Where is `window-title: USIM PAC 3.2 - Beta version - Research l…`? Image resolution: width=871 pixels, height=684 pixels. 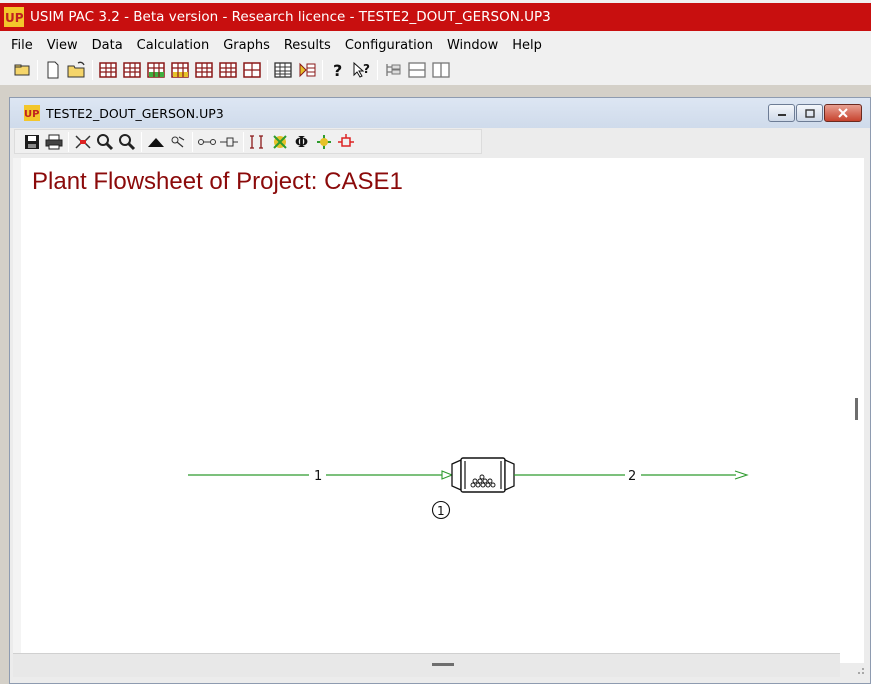
window-title: USIM PAC 3.2 - Beta version - Research l… is located at coordinates (290, 17).